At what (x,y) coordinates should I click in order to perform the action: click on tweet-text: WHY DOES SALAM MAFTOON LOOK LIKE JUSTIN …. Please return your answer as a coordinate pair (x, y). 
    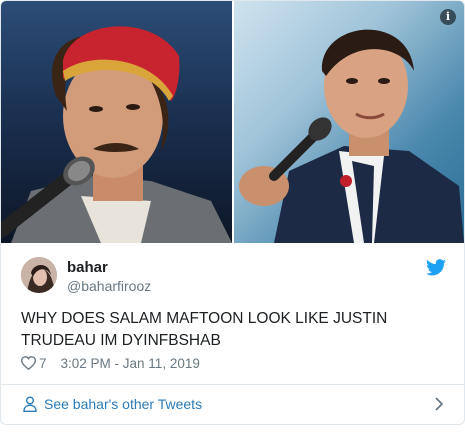
    Looking at the image, I should click on (204, 329).